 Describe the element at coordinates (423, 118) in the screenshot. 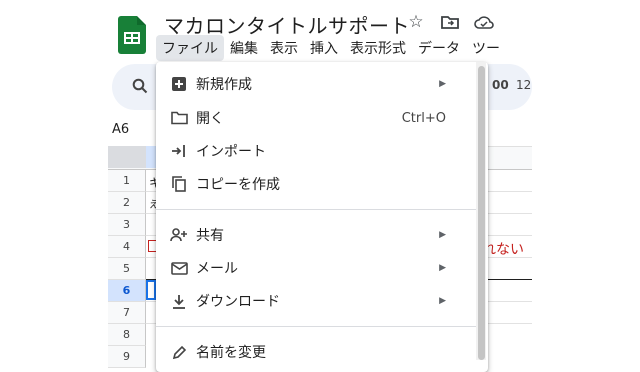

I see `shortcut-text: Ctrl+O` at that location.